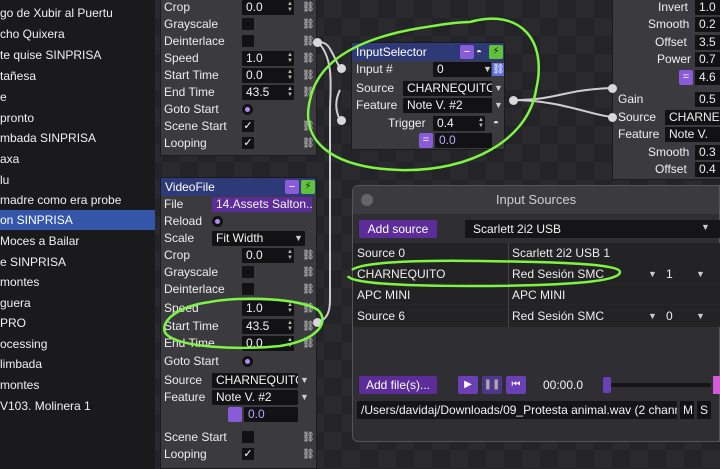 The image size is (720, 469). Describe the element at coordinates (423, 94) in the screenshot. I see `annotation-circle-inputselector` at that location.